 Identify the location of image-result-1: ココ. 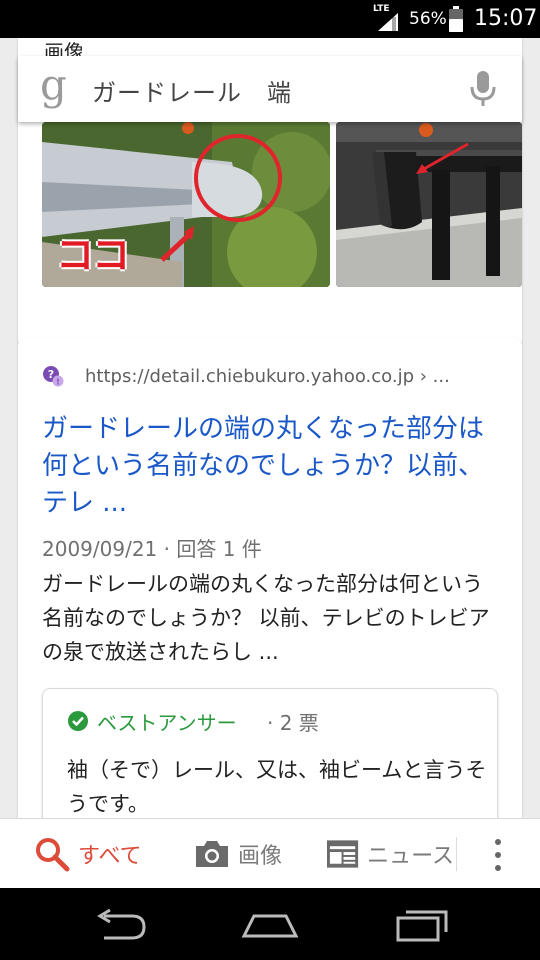
(186, 204).